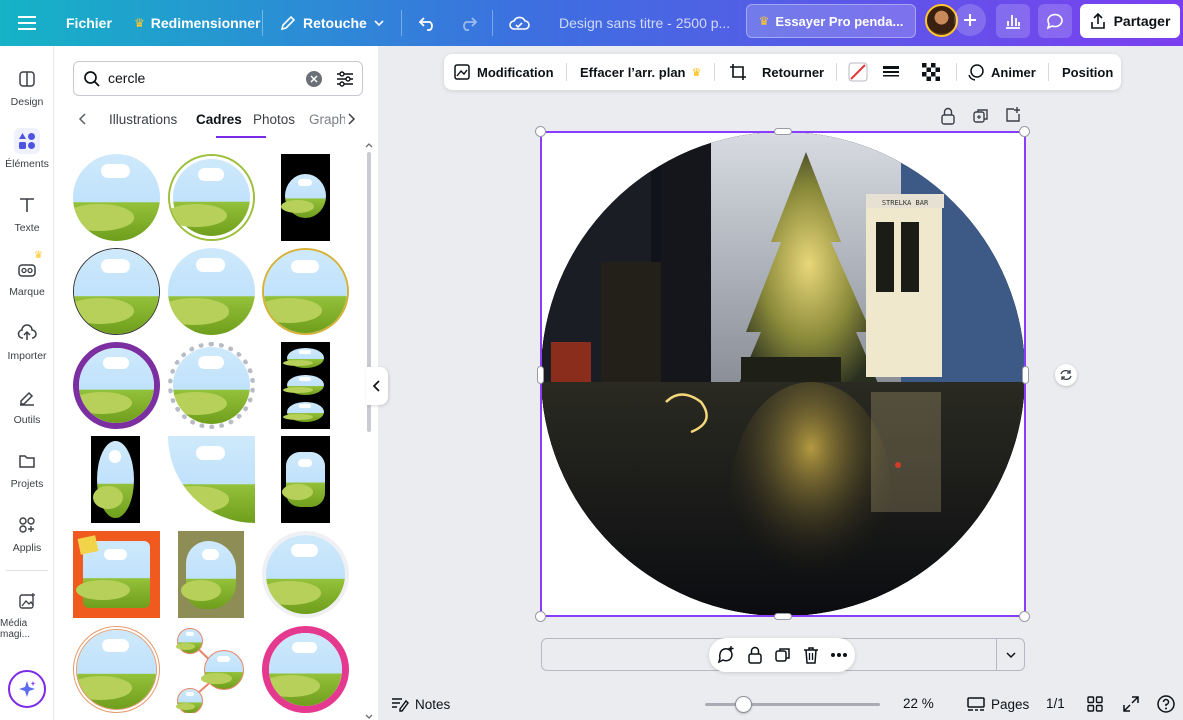  What do you see at coordinates (640, 72) in the screenshot?
I see `background-remover-button: Effacer l’arr. plan ♛` at bounding box center [640, 72].